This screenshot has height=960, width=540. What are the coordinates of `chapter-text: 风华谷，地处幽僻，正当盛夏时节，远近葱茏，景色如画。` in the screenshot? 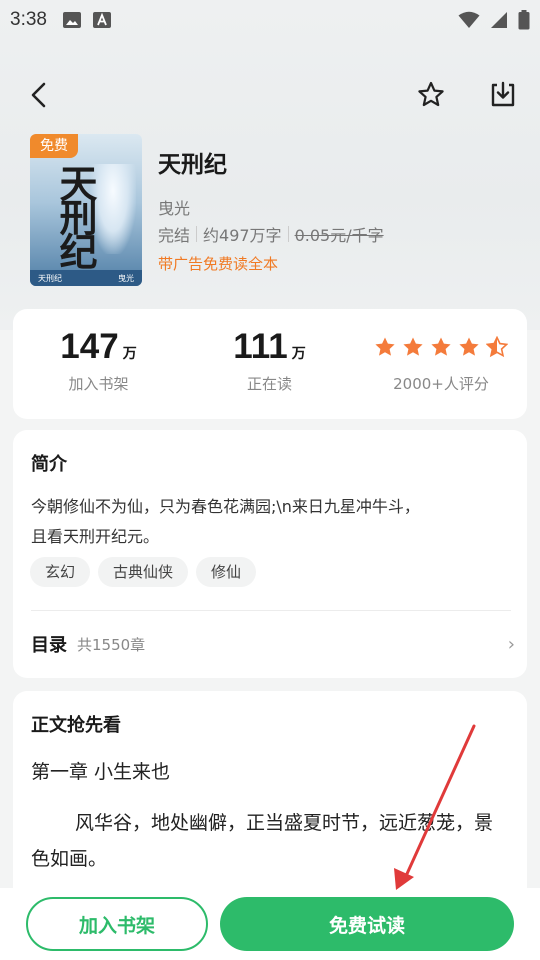 It's located at (270, 841).